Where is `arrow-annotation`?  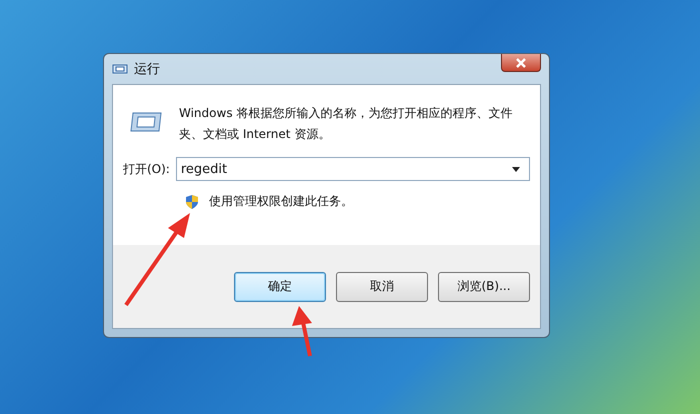 arrow-annotation is located at coordinates (302, 331).